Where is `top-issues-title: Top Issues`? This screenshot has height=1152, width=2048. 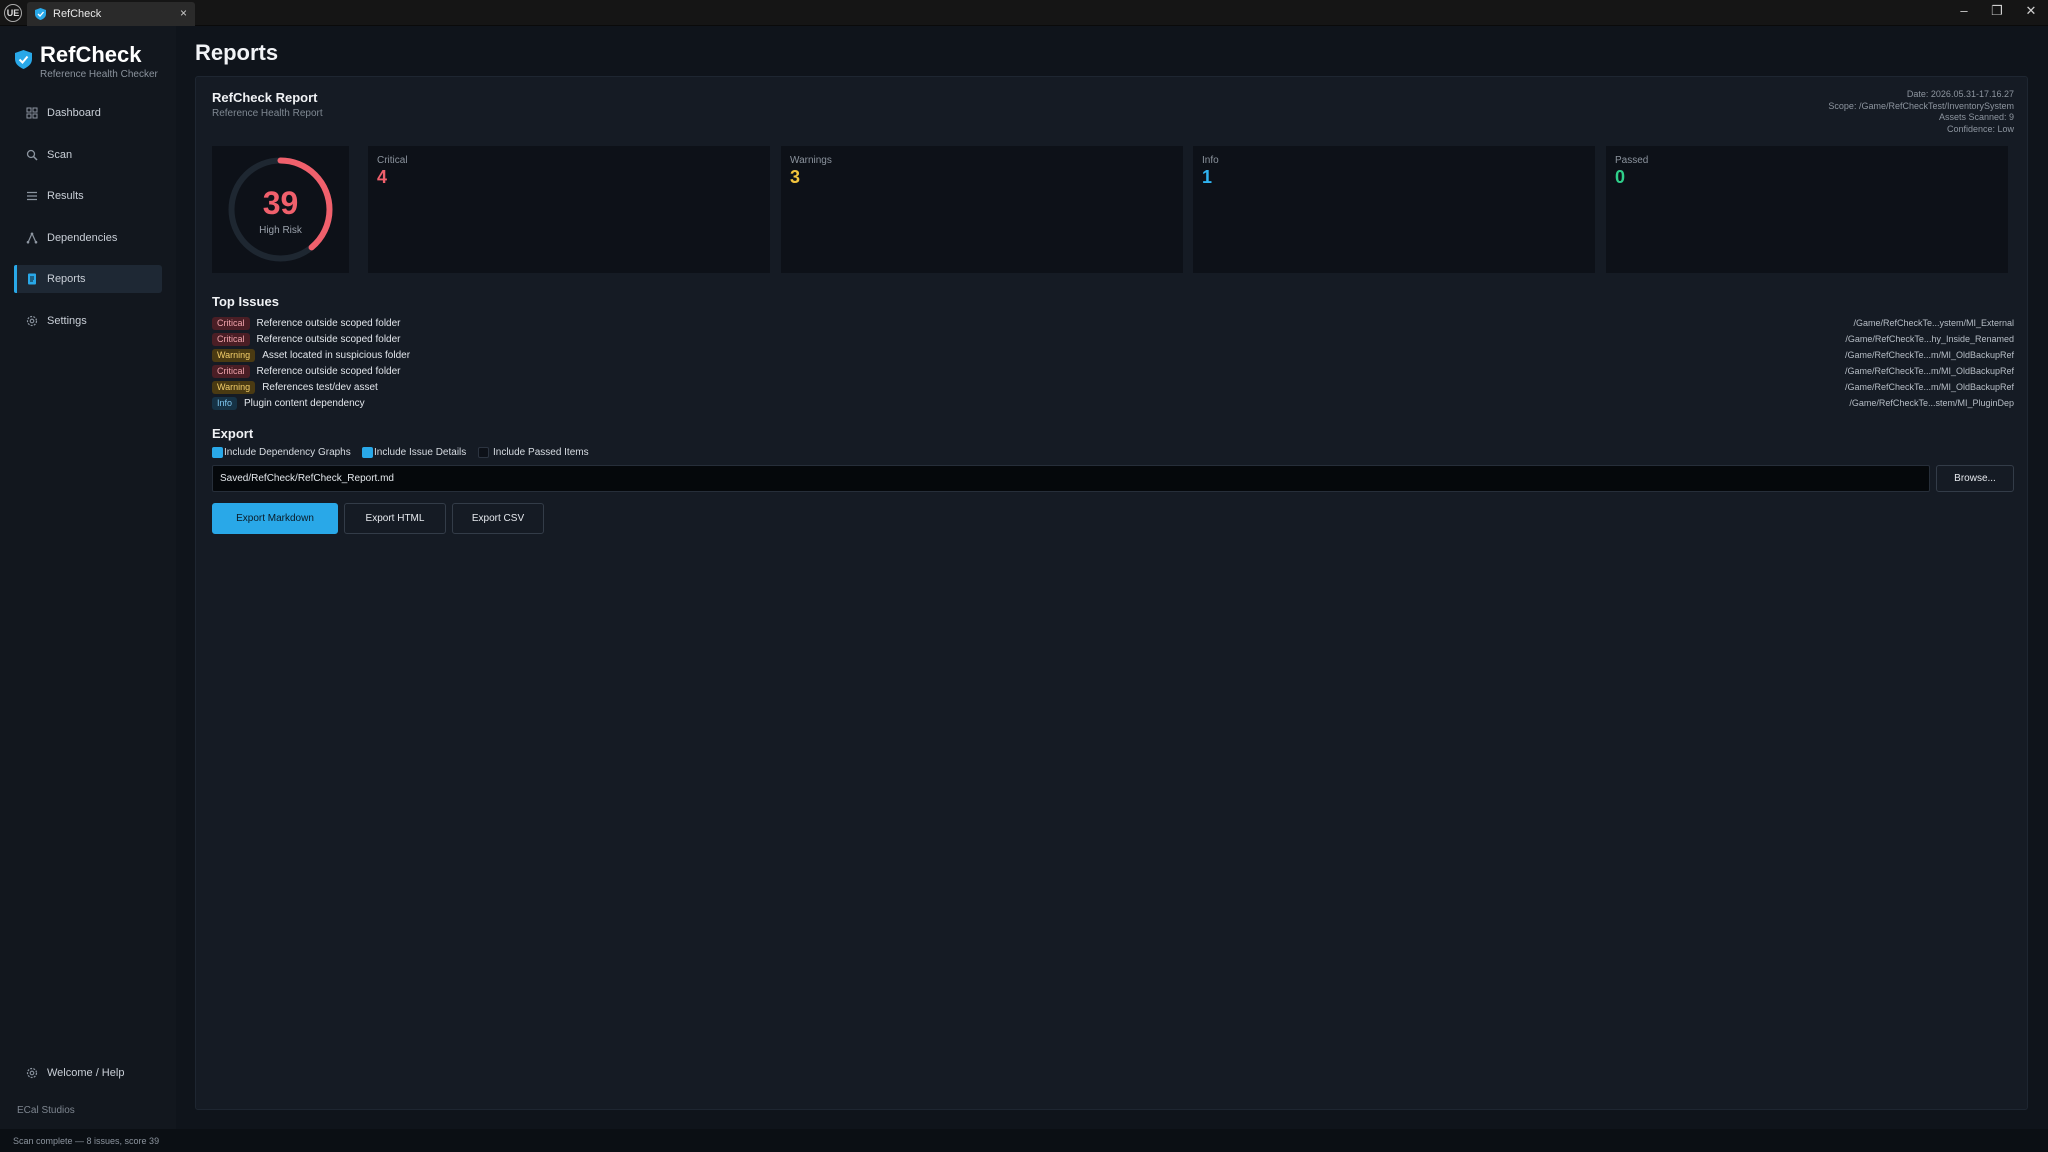 top-issues-title: Top Issues is located at coordinates (245, 301).